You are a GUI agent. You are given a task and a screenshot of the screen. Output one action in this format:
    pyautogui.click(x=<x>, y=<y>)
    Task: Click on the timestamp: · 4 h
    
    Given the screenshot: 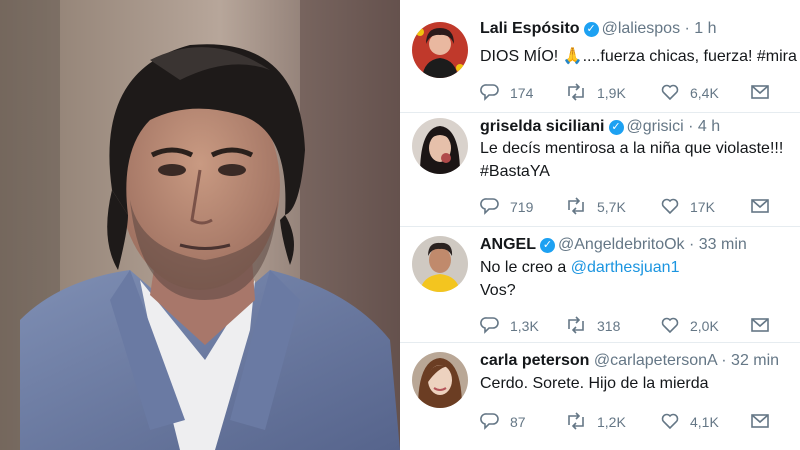 What is the action you would take?
    pyautogui.click(x=704, y=126)
    